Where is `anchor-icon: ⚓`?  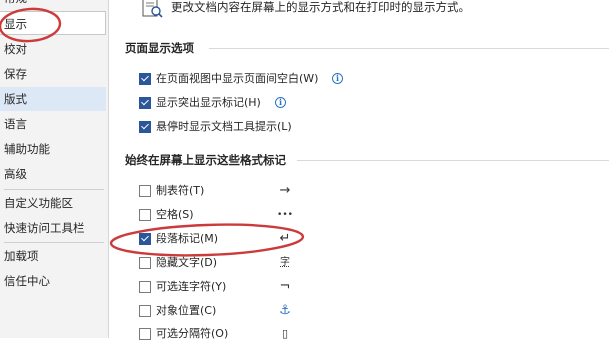 anchor-icon: ⚓ is located at coordinates (285, 310).